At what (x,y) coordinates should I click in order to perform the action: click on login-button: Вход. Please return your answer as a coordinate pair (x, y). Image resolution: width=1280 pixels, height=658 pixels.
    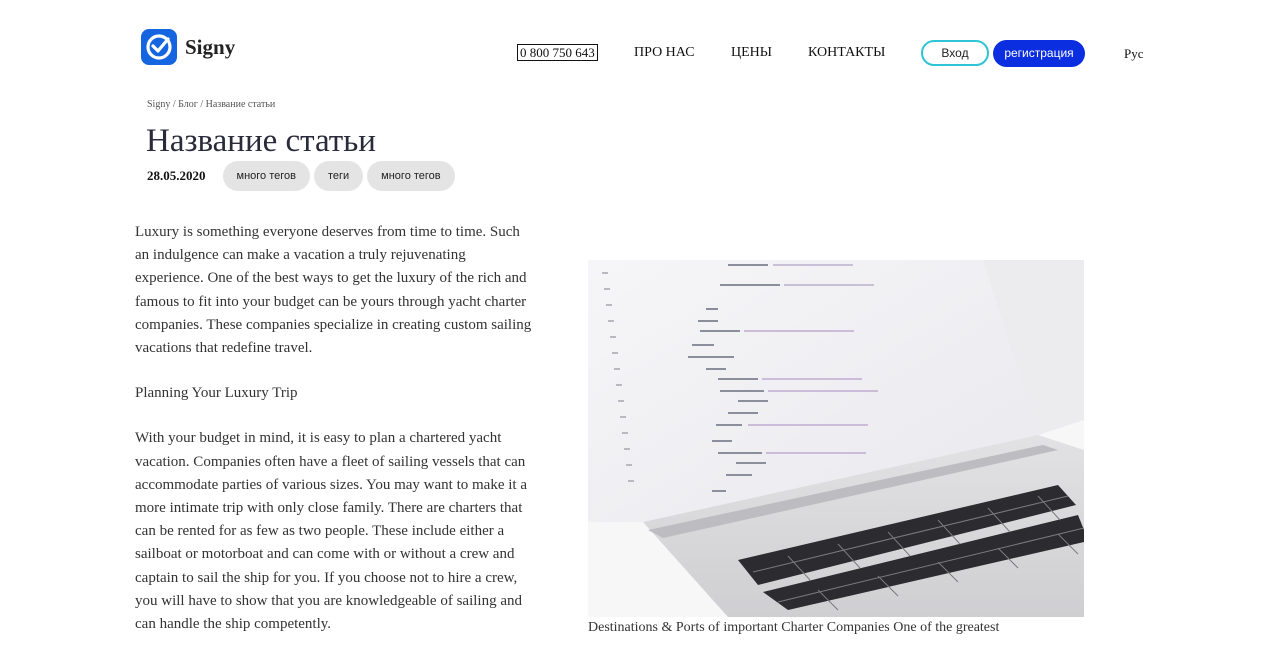
    Looking at the image, I should click on (955, 53).